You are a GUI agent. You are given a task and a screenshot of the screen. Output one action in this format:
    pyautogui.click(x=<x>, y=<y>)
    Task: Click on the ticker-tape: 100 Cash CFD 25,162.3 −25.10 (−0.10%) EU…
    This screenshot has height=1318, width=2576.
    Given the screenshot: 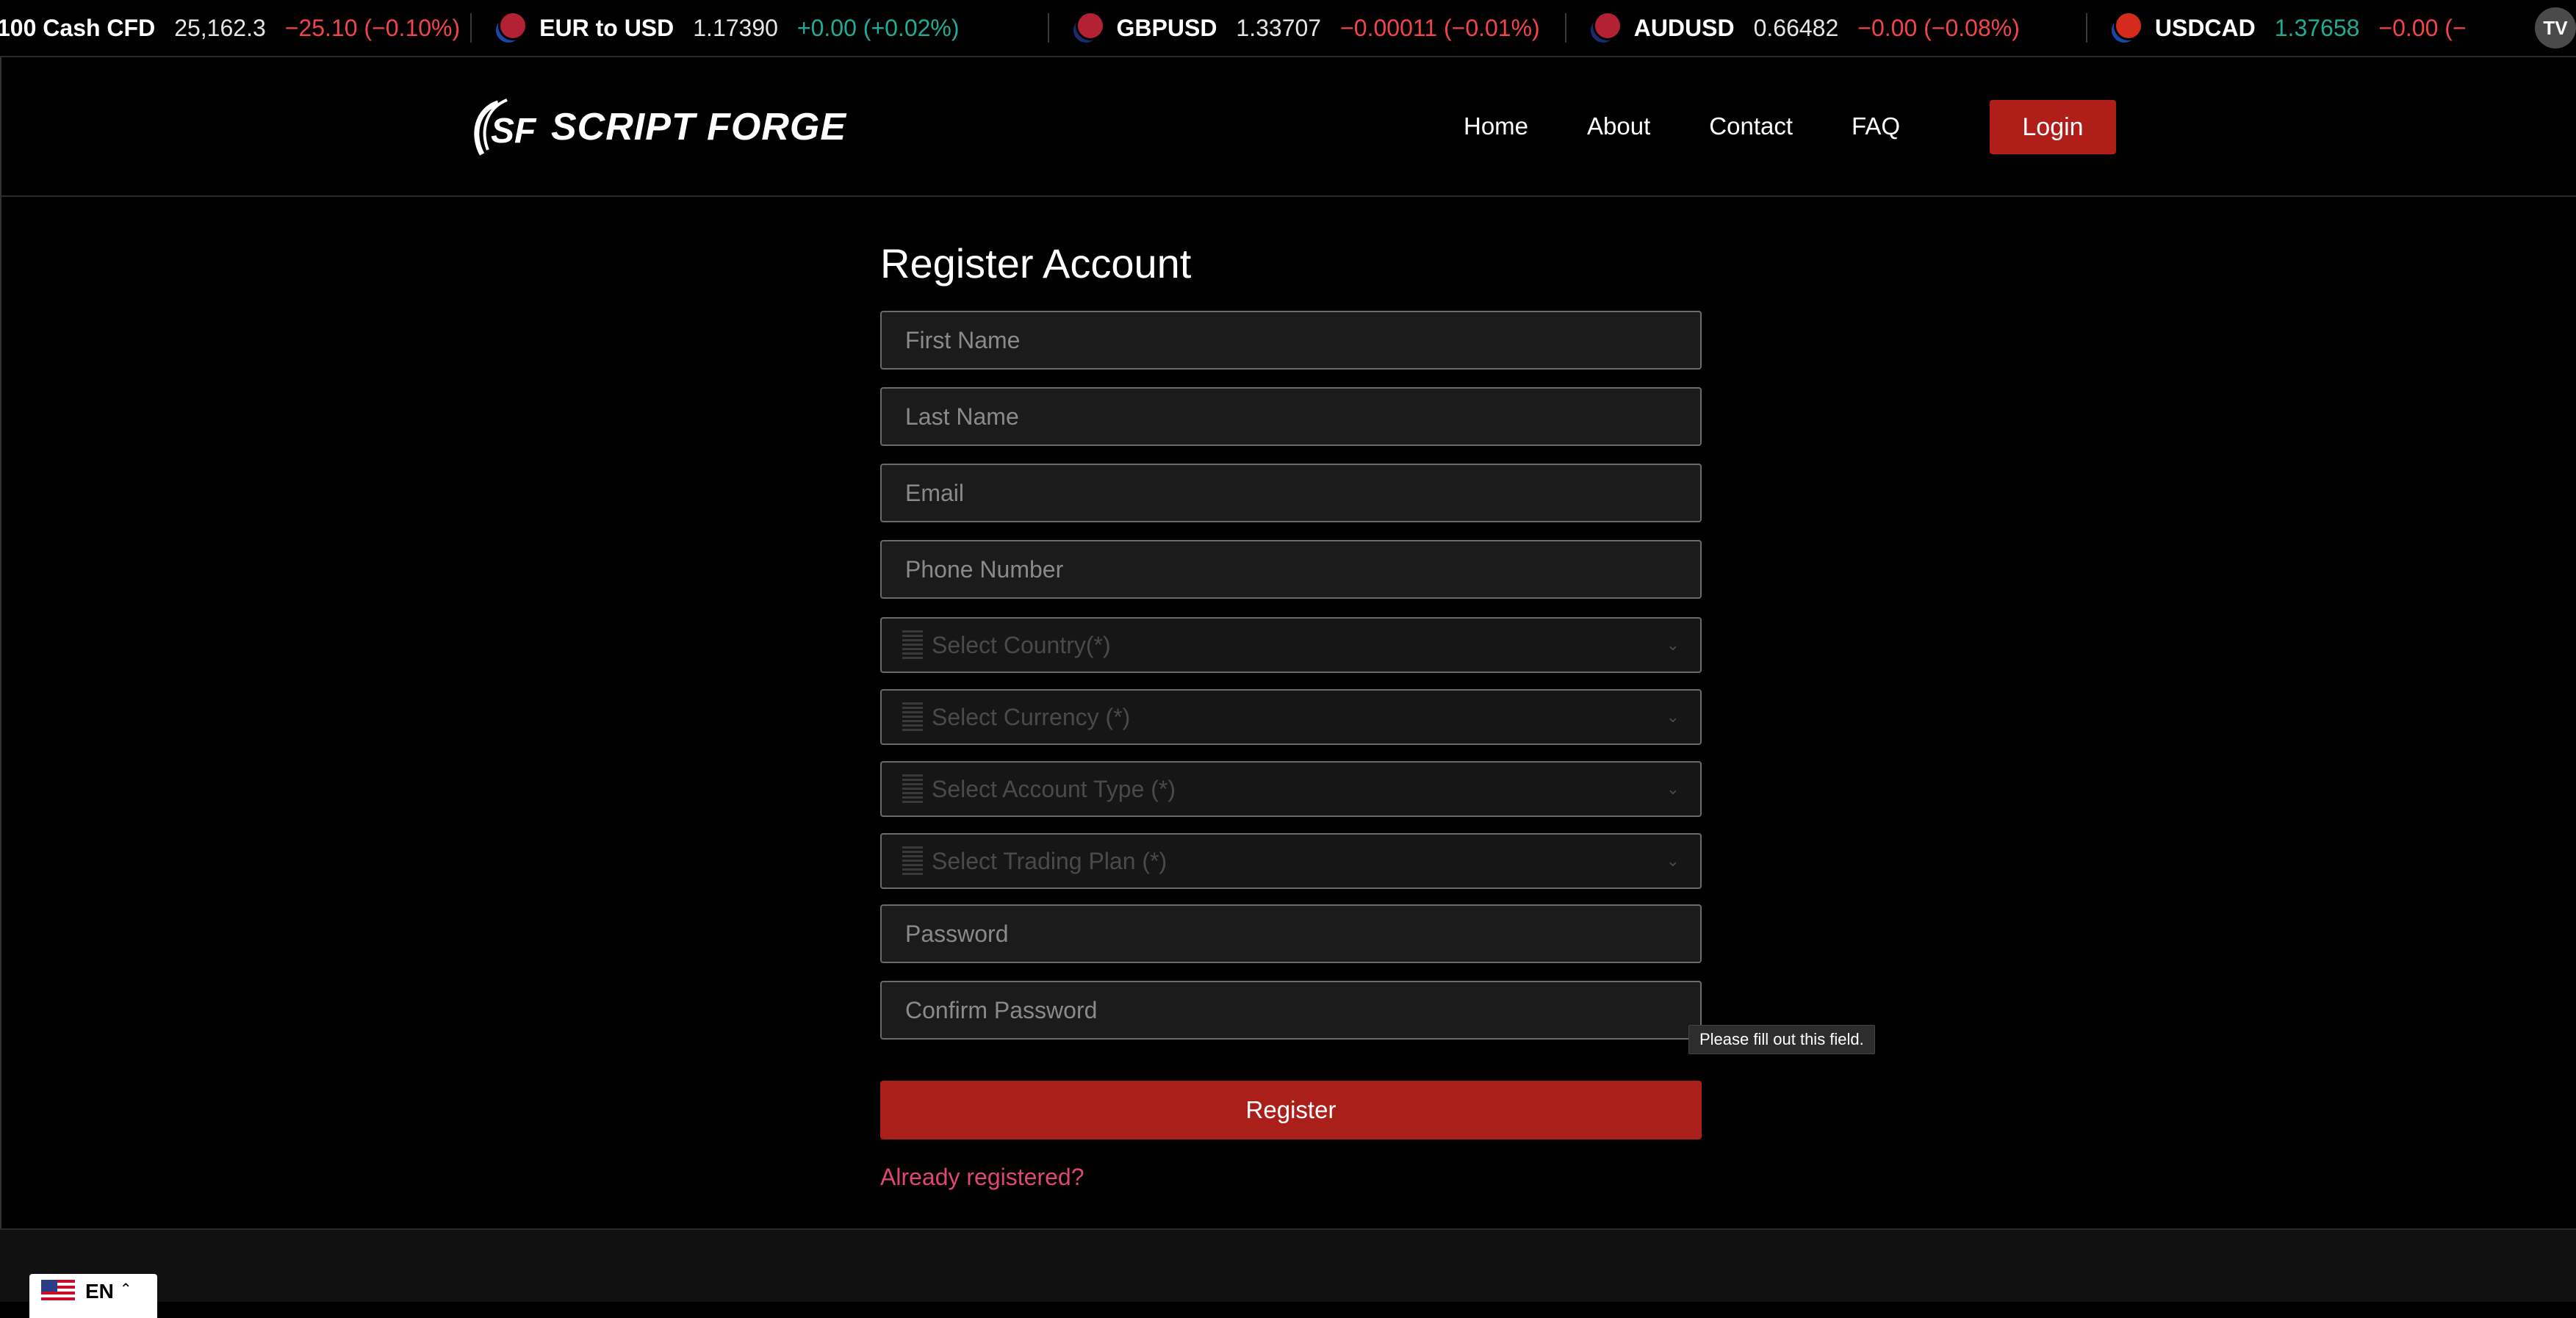 What is the action you would take?
    pyautogui.click(x=1288, y=28)
    